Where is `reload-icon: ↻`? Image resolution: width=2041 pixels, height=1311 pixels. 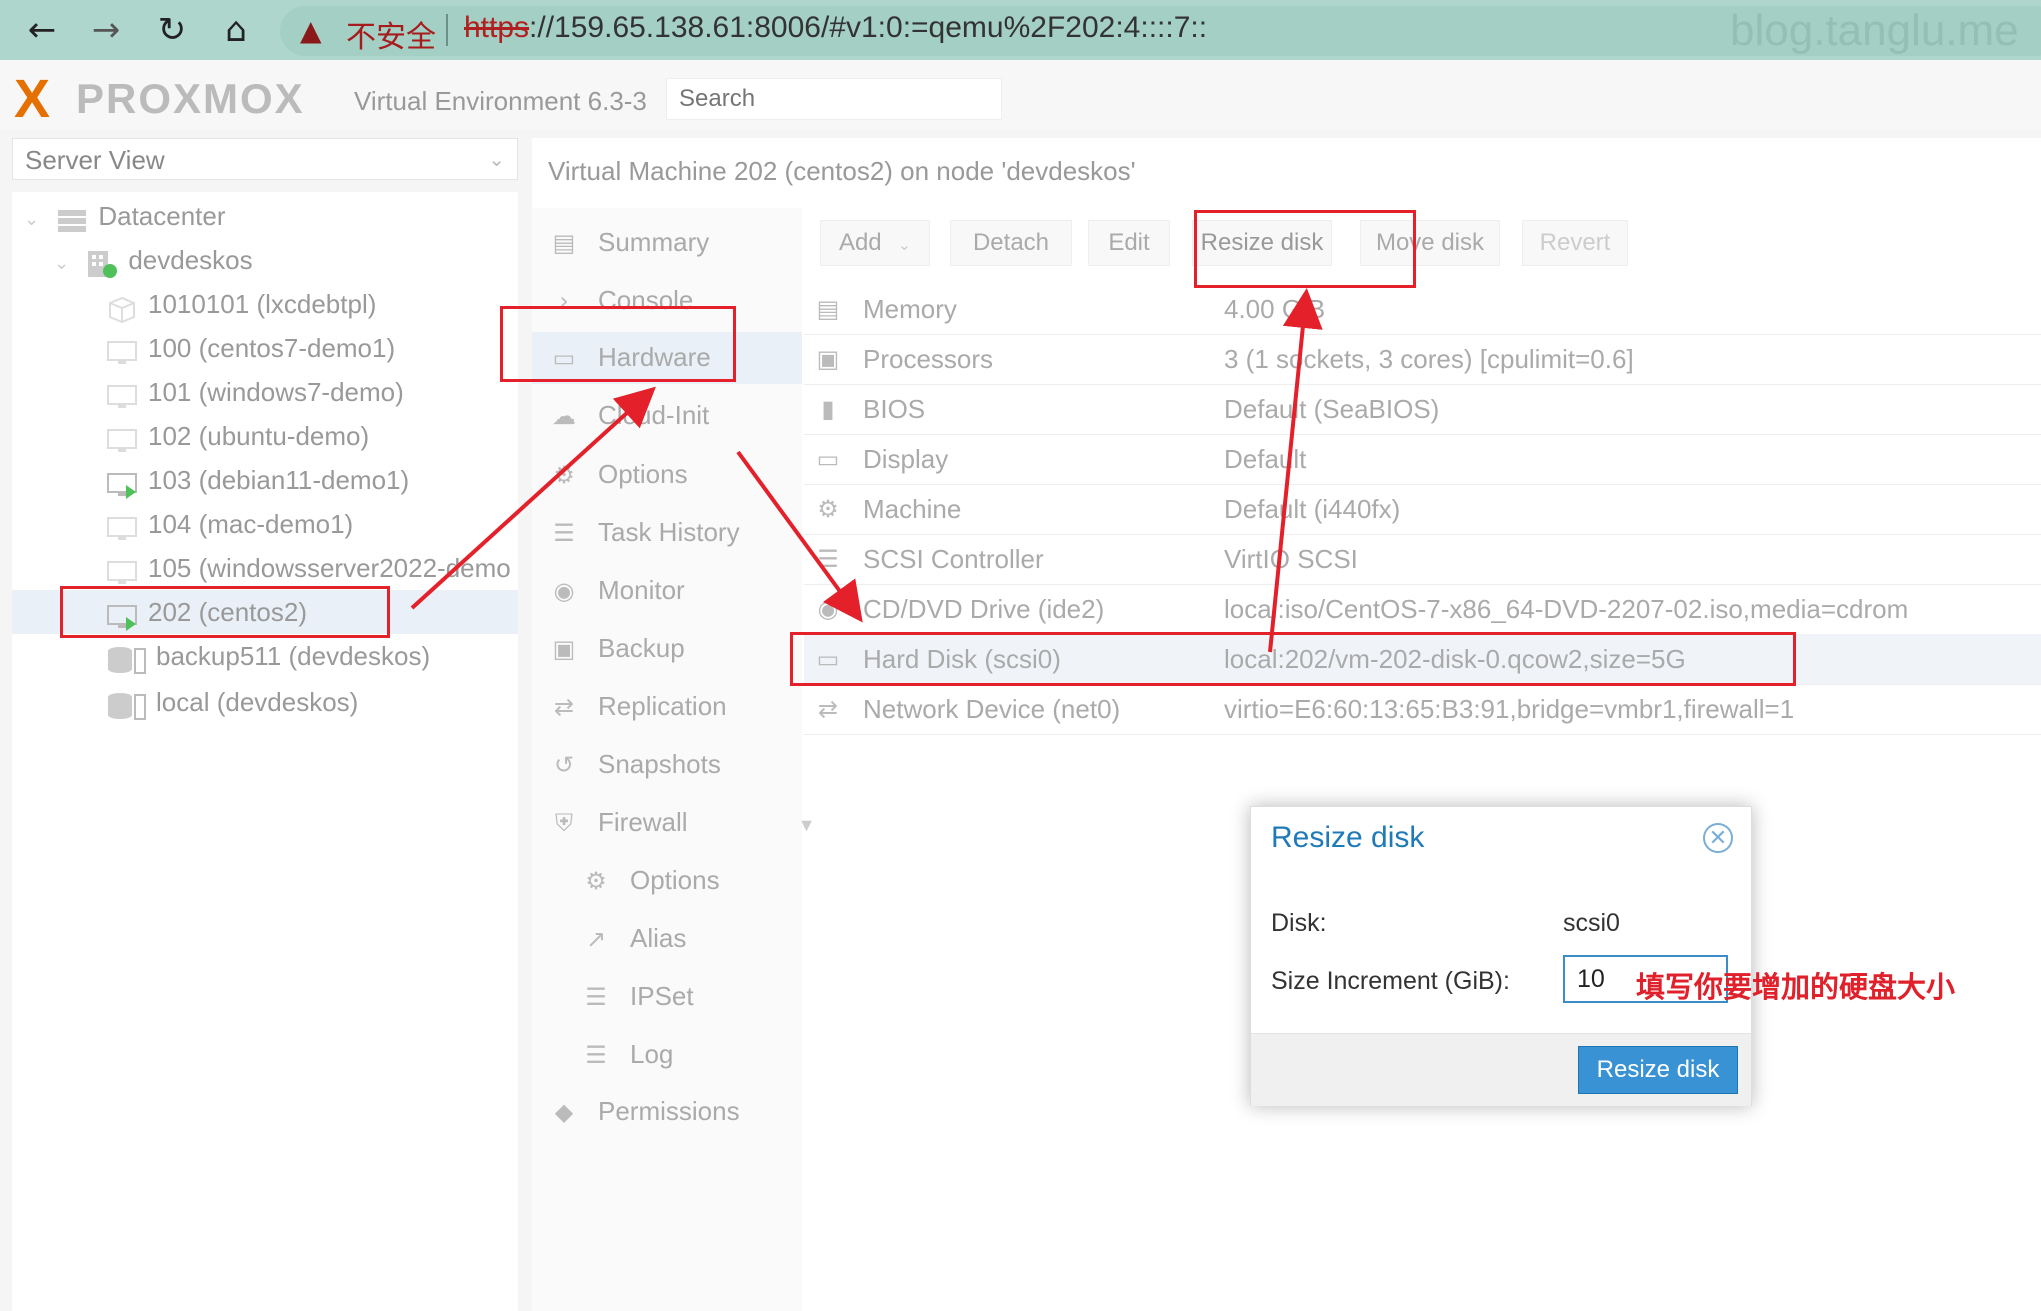 reload-icon: ↻ is located at coordinates (172, 30).